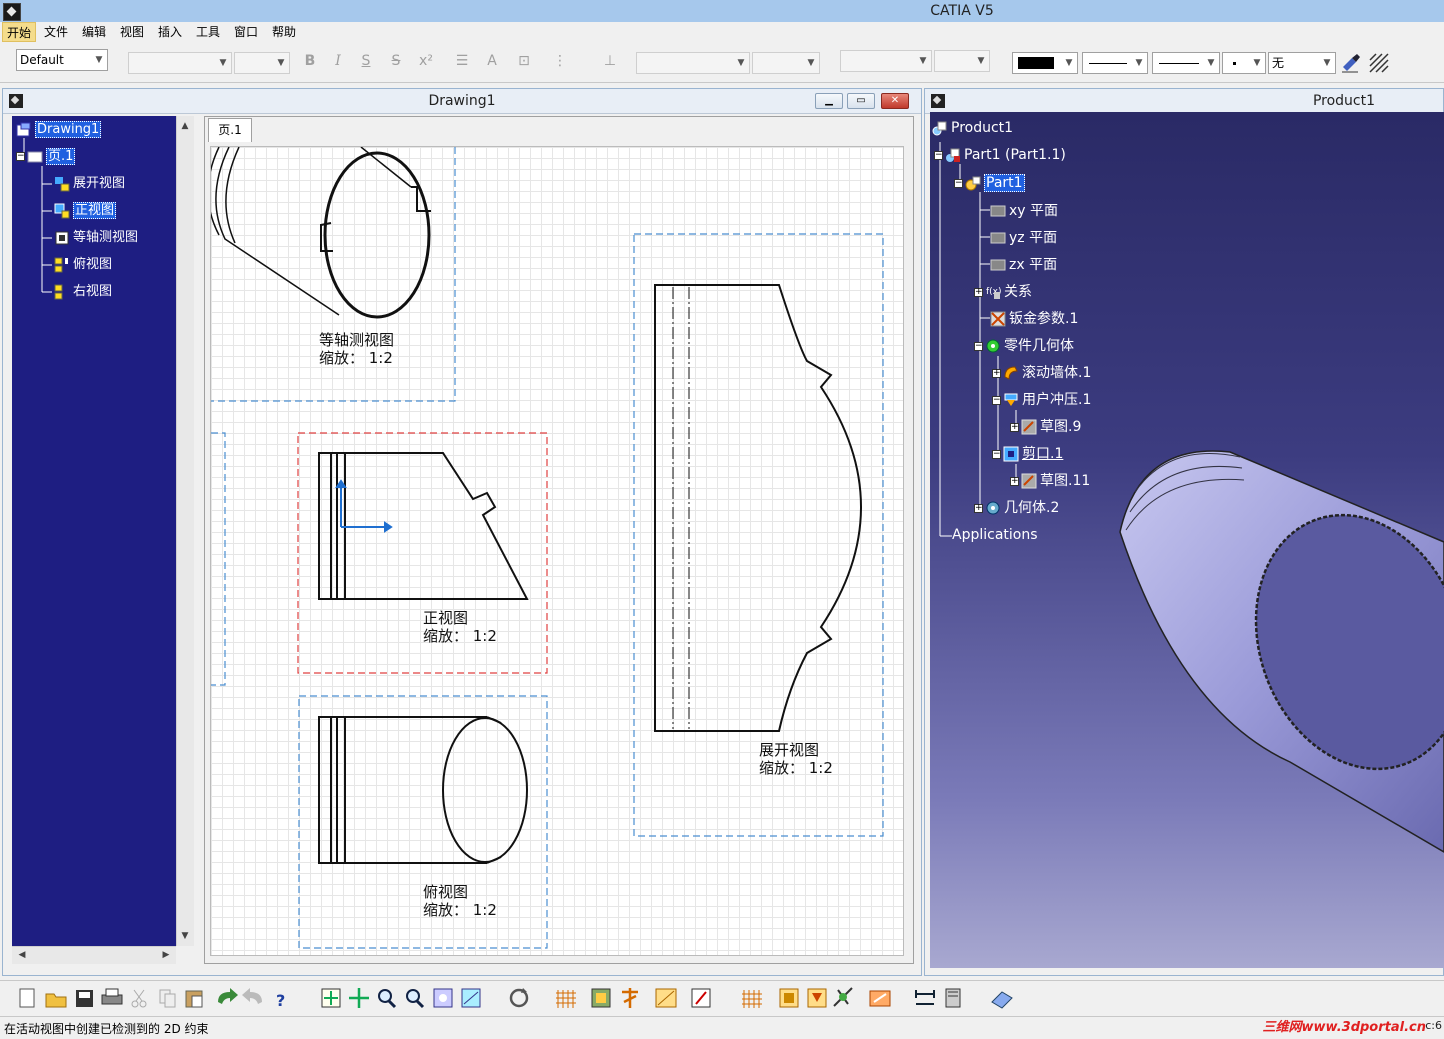  Describe the element at coordinates (989, 183) in the screenshot. I see `tree-node-part: − Part1` at that location.